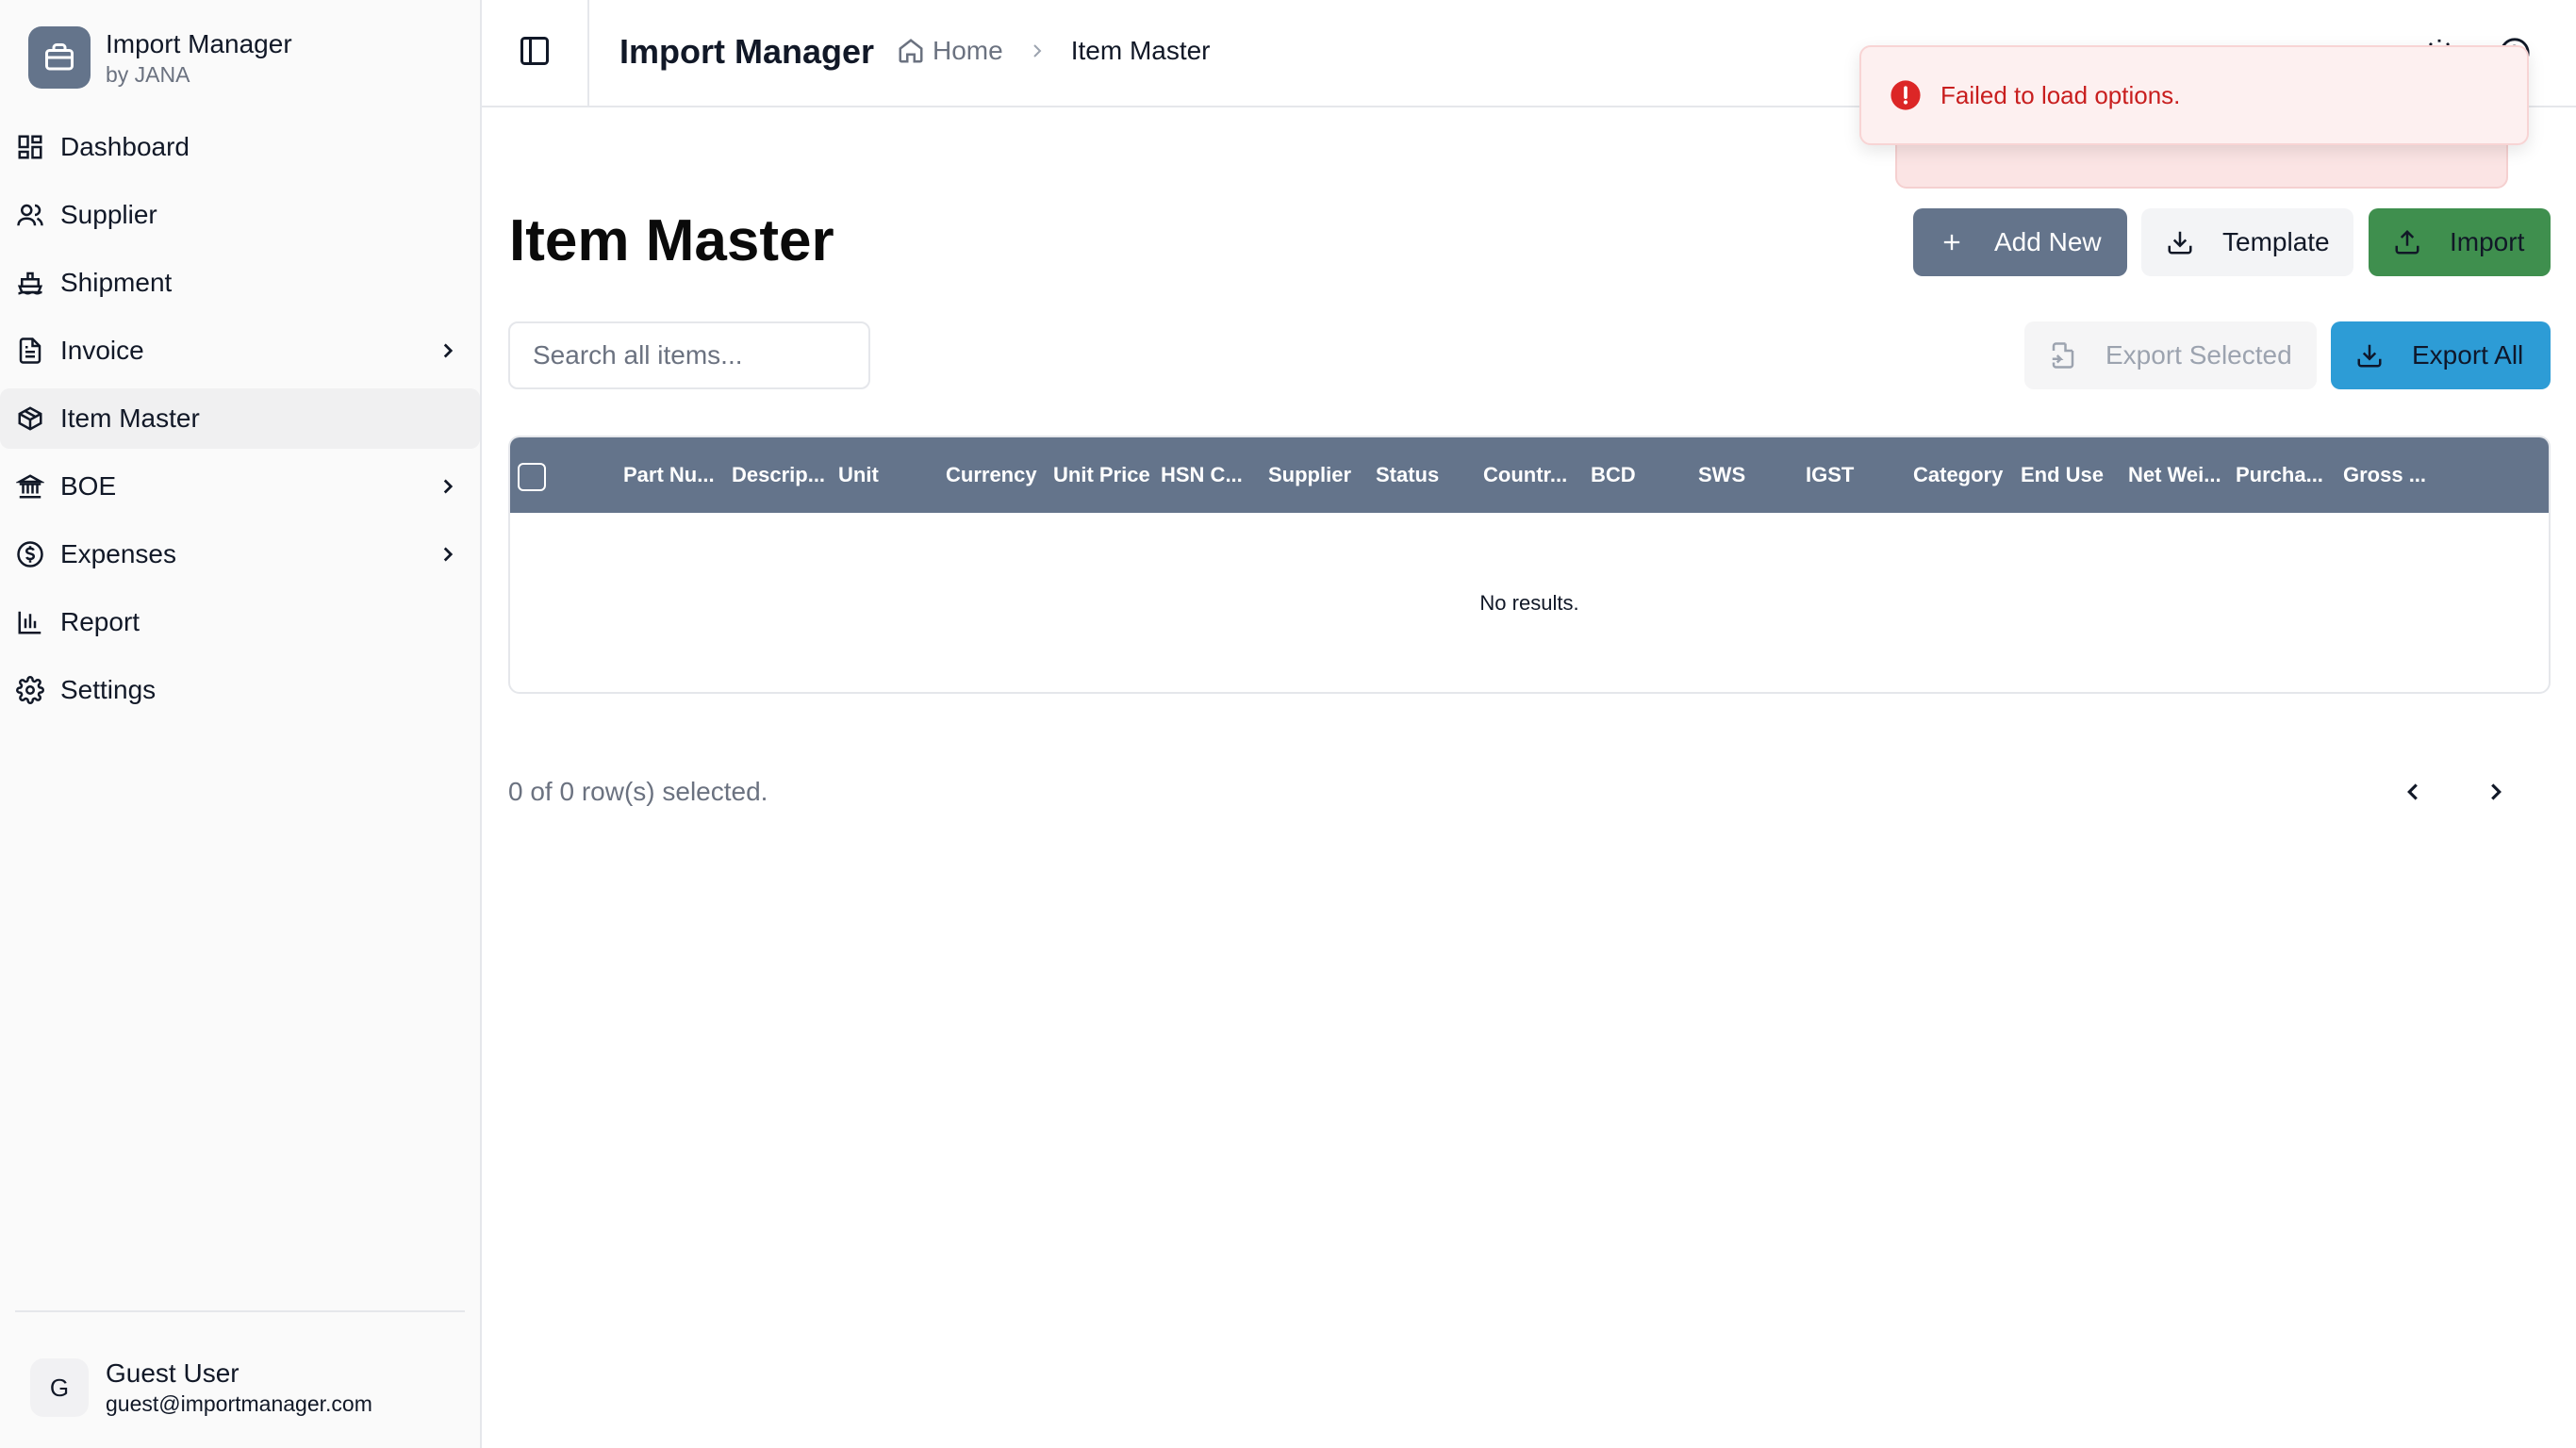 The image size is (2576, 1448). Describe the element at coordinates (2048, 241) in the screenshot. I see `add-new-label: Add New` at that location.